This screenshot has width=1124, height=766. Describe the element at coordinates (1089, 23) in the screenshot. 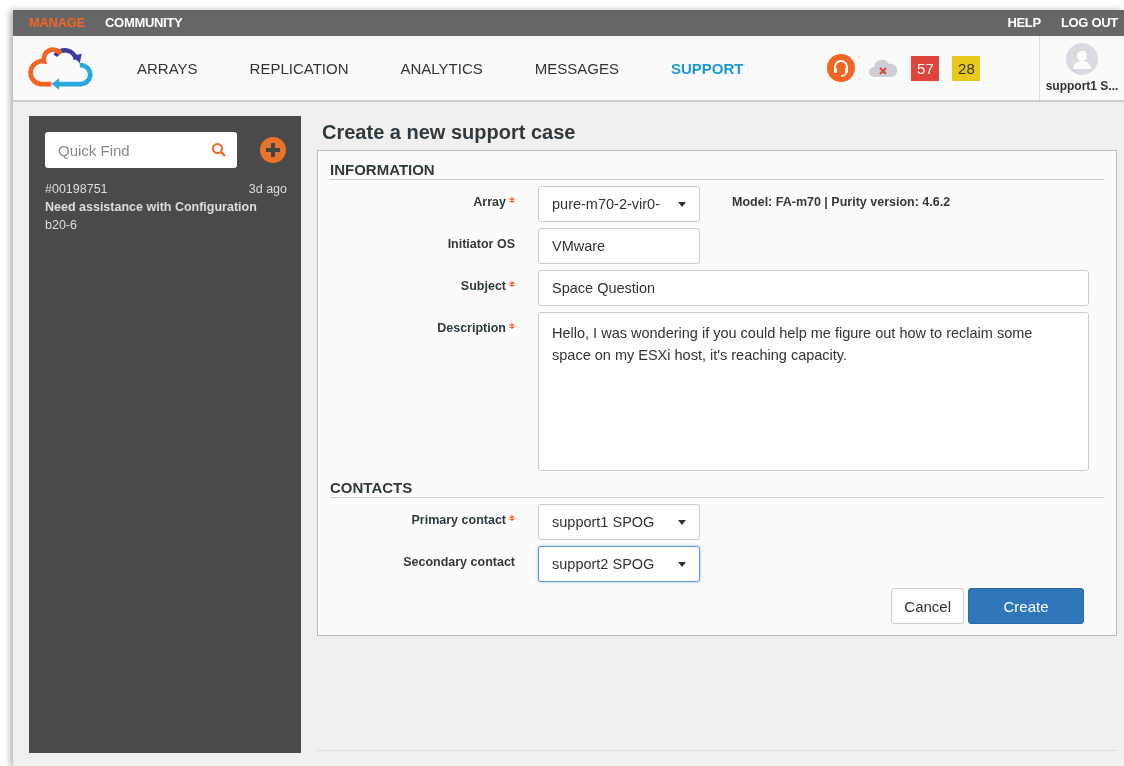

I see `top-link: LOG OUT` at that location.